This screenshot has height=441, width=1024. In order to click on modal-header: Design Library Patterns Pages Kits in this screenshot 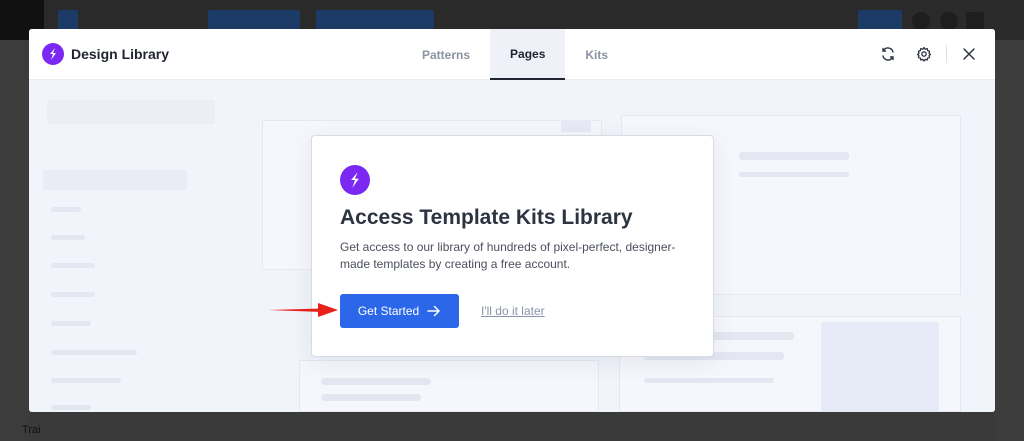, I will do `click(512, 54)`.